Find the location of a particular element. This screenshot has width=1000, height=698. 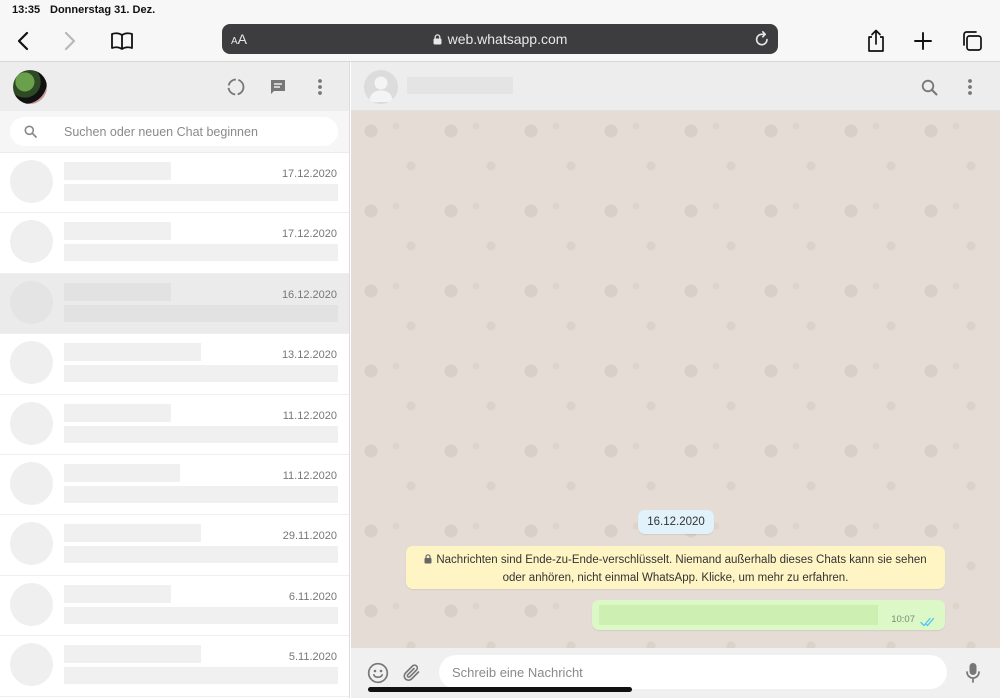

search-input is located at coordinates (194, 131).